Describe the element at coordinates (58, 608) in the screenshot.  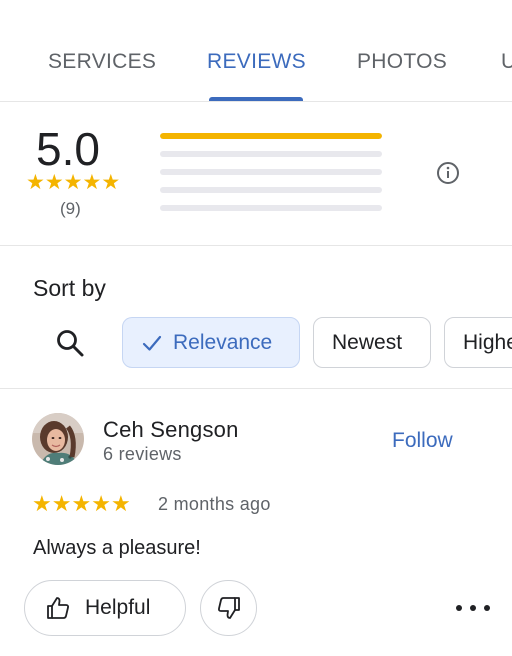
I see `thumbs-up-icon` at that location.